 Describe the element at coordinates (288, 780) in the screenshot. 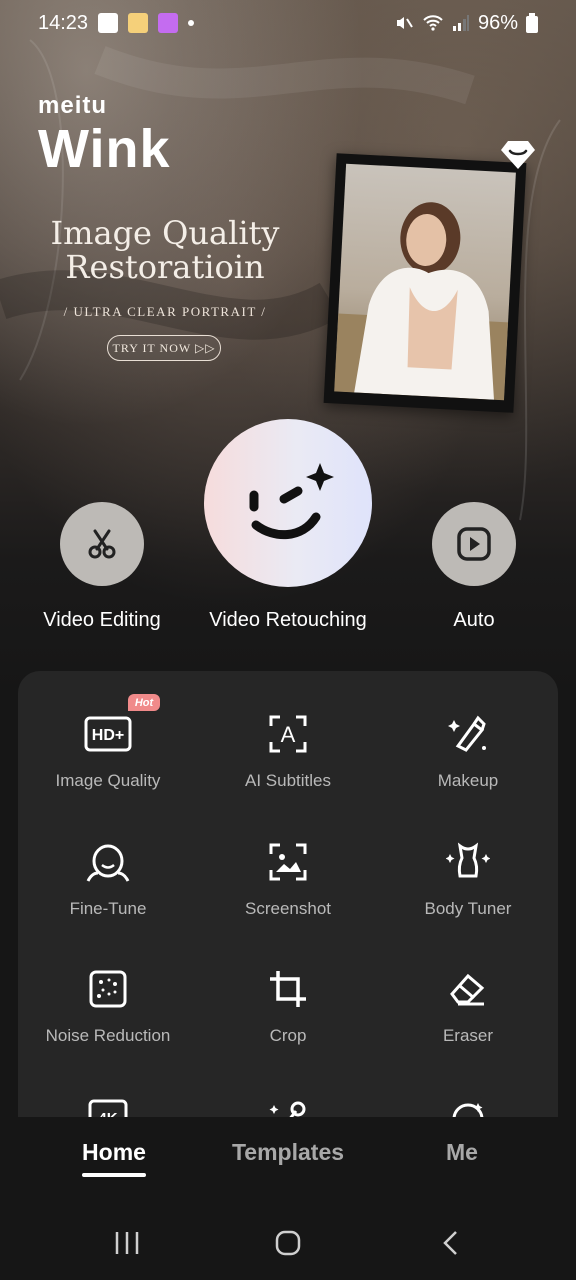

I see `tool-label: AI Subtitles` at that location.